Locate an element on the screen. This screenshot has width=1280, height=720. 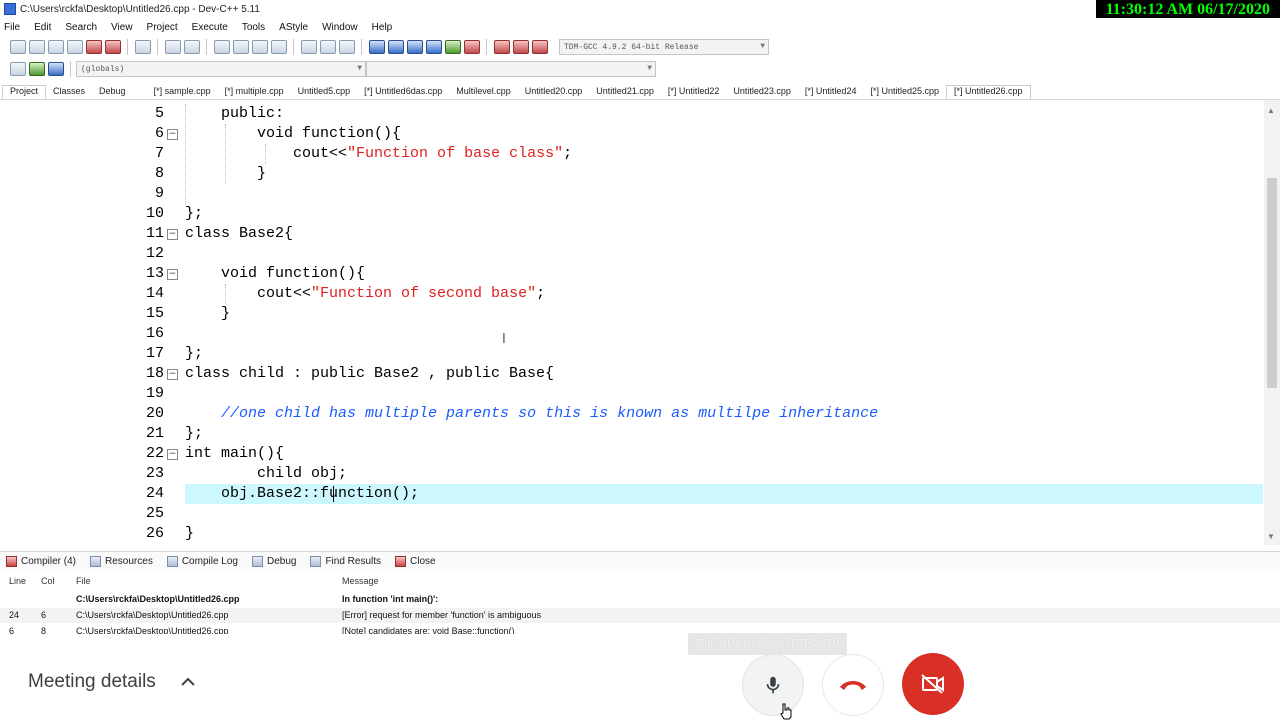
code-line: obj.Base2::function(); is located at coordinates (724, 494).